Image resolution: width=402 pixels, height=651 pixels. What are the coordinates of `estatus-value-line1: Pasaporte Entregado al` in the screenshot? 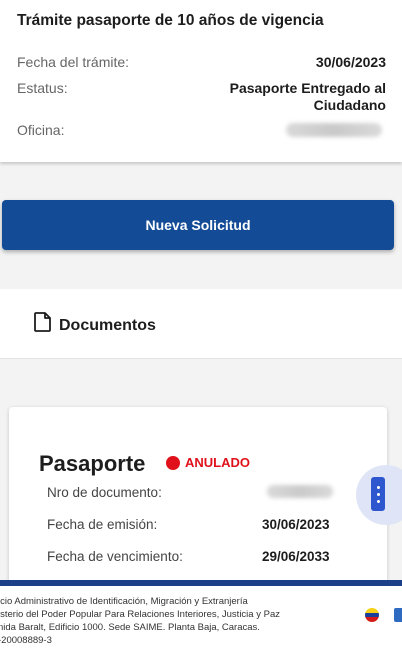 It's located at (307, 88).